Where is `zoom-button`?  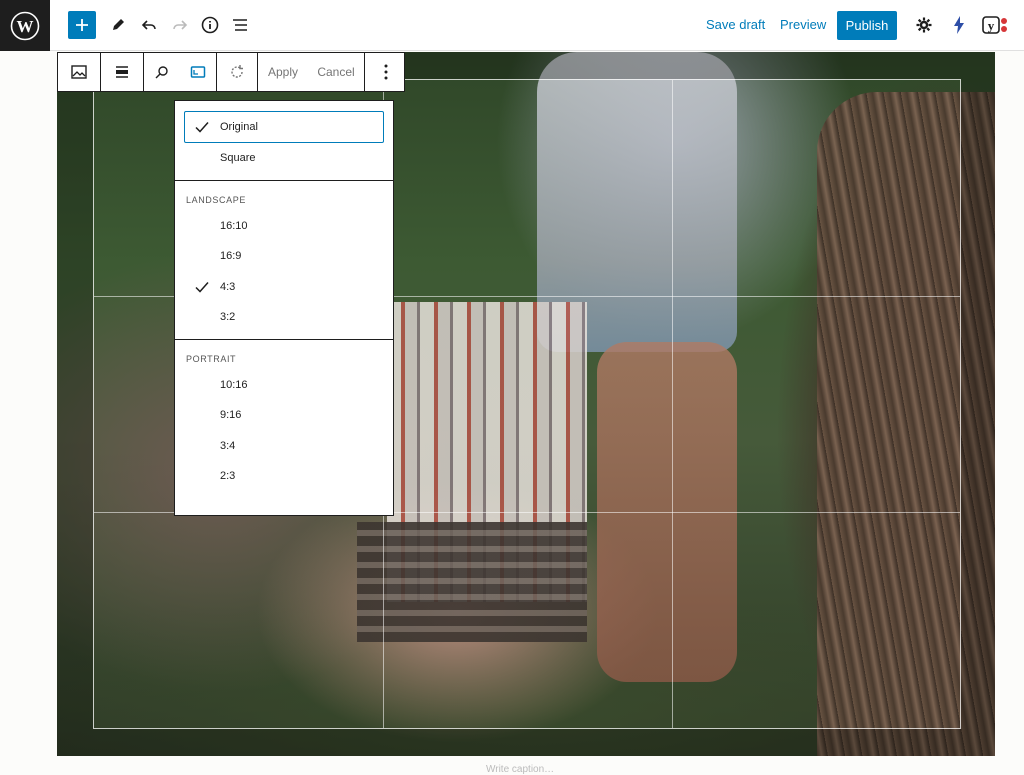
zoom-button is located at coordinates (162, 72).